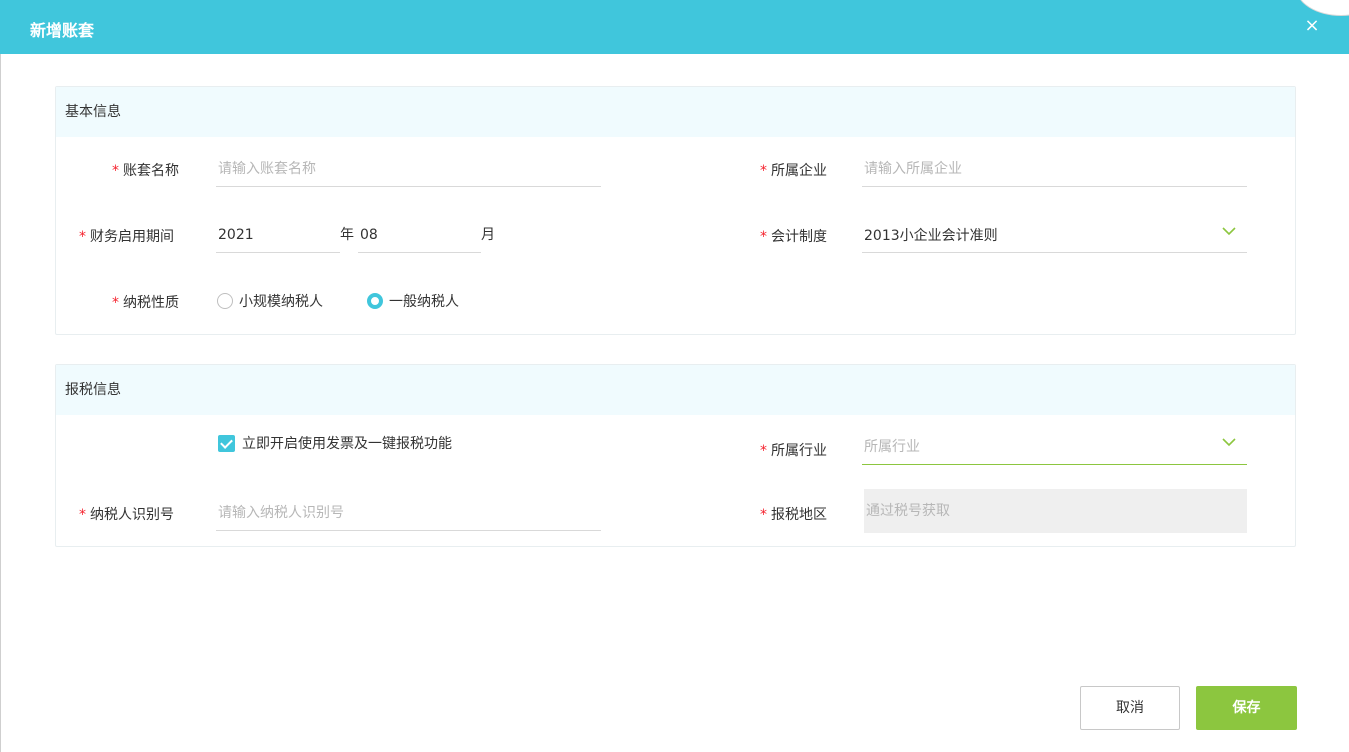 This screenshot has height=752, width=1349. I want to click on tax-region-input, so click(1055, 511).